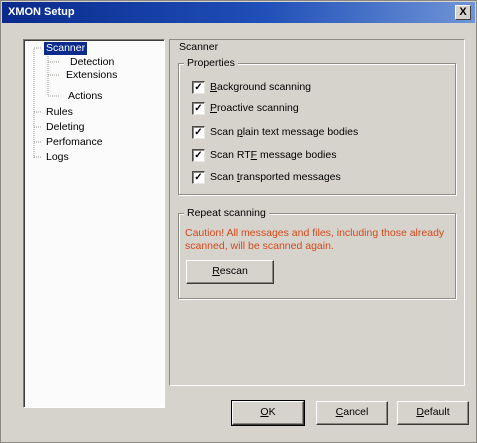 The image size is (477, 443). Describe the element at coordinates (211, 63) in the screenshot. I see `properties-group-title: Properties` at that location.